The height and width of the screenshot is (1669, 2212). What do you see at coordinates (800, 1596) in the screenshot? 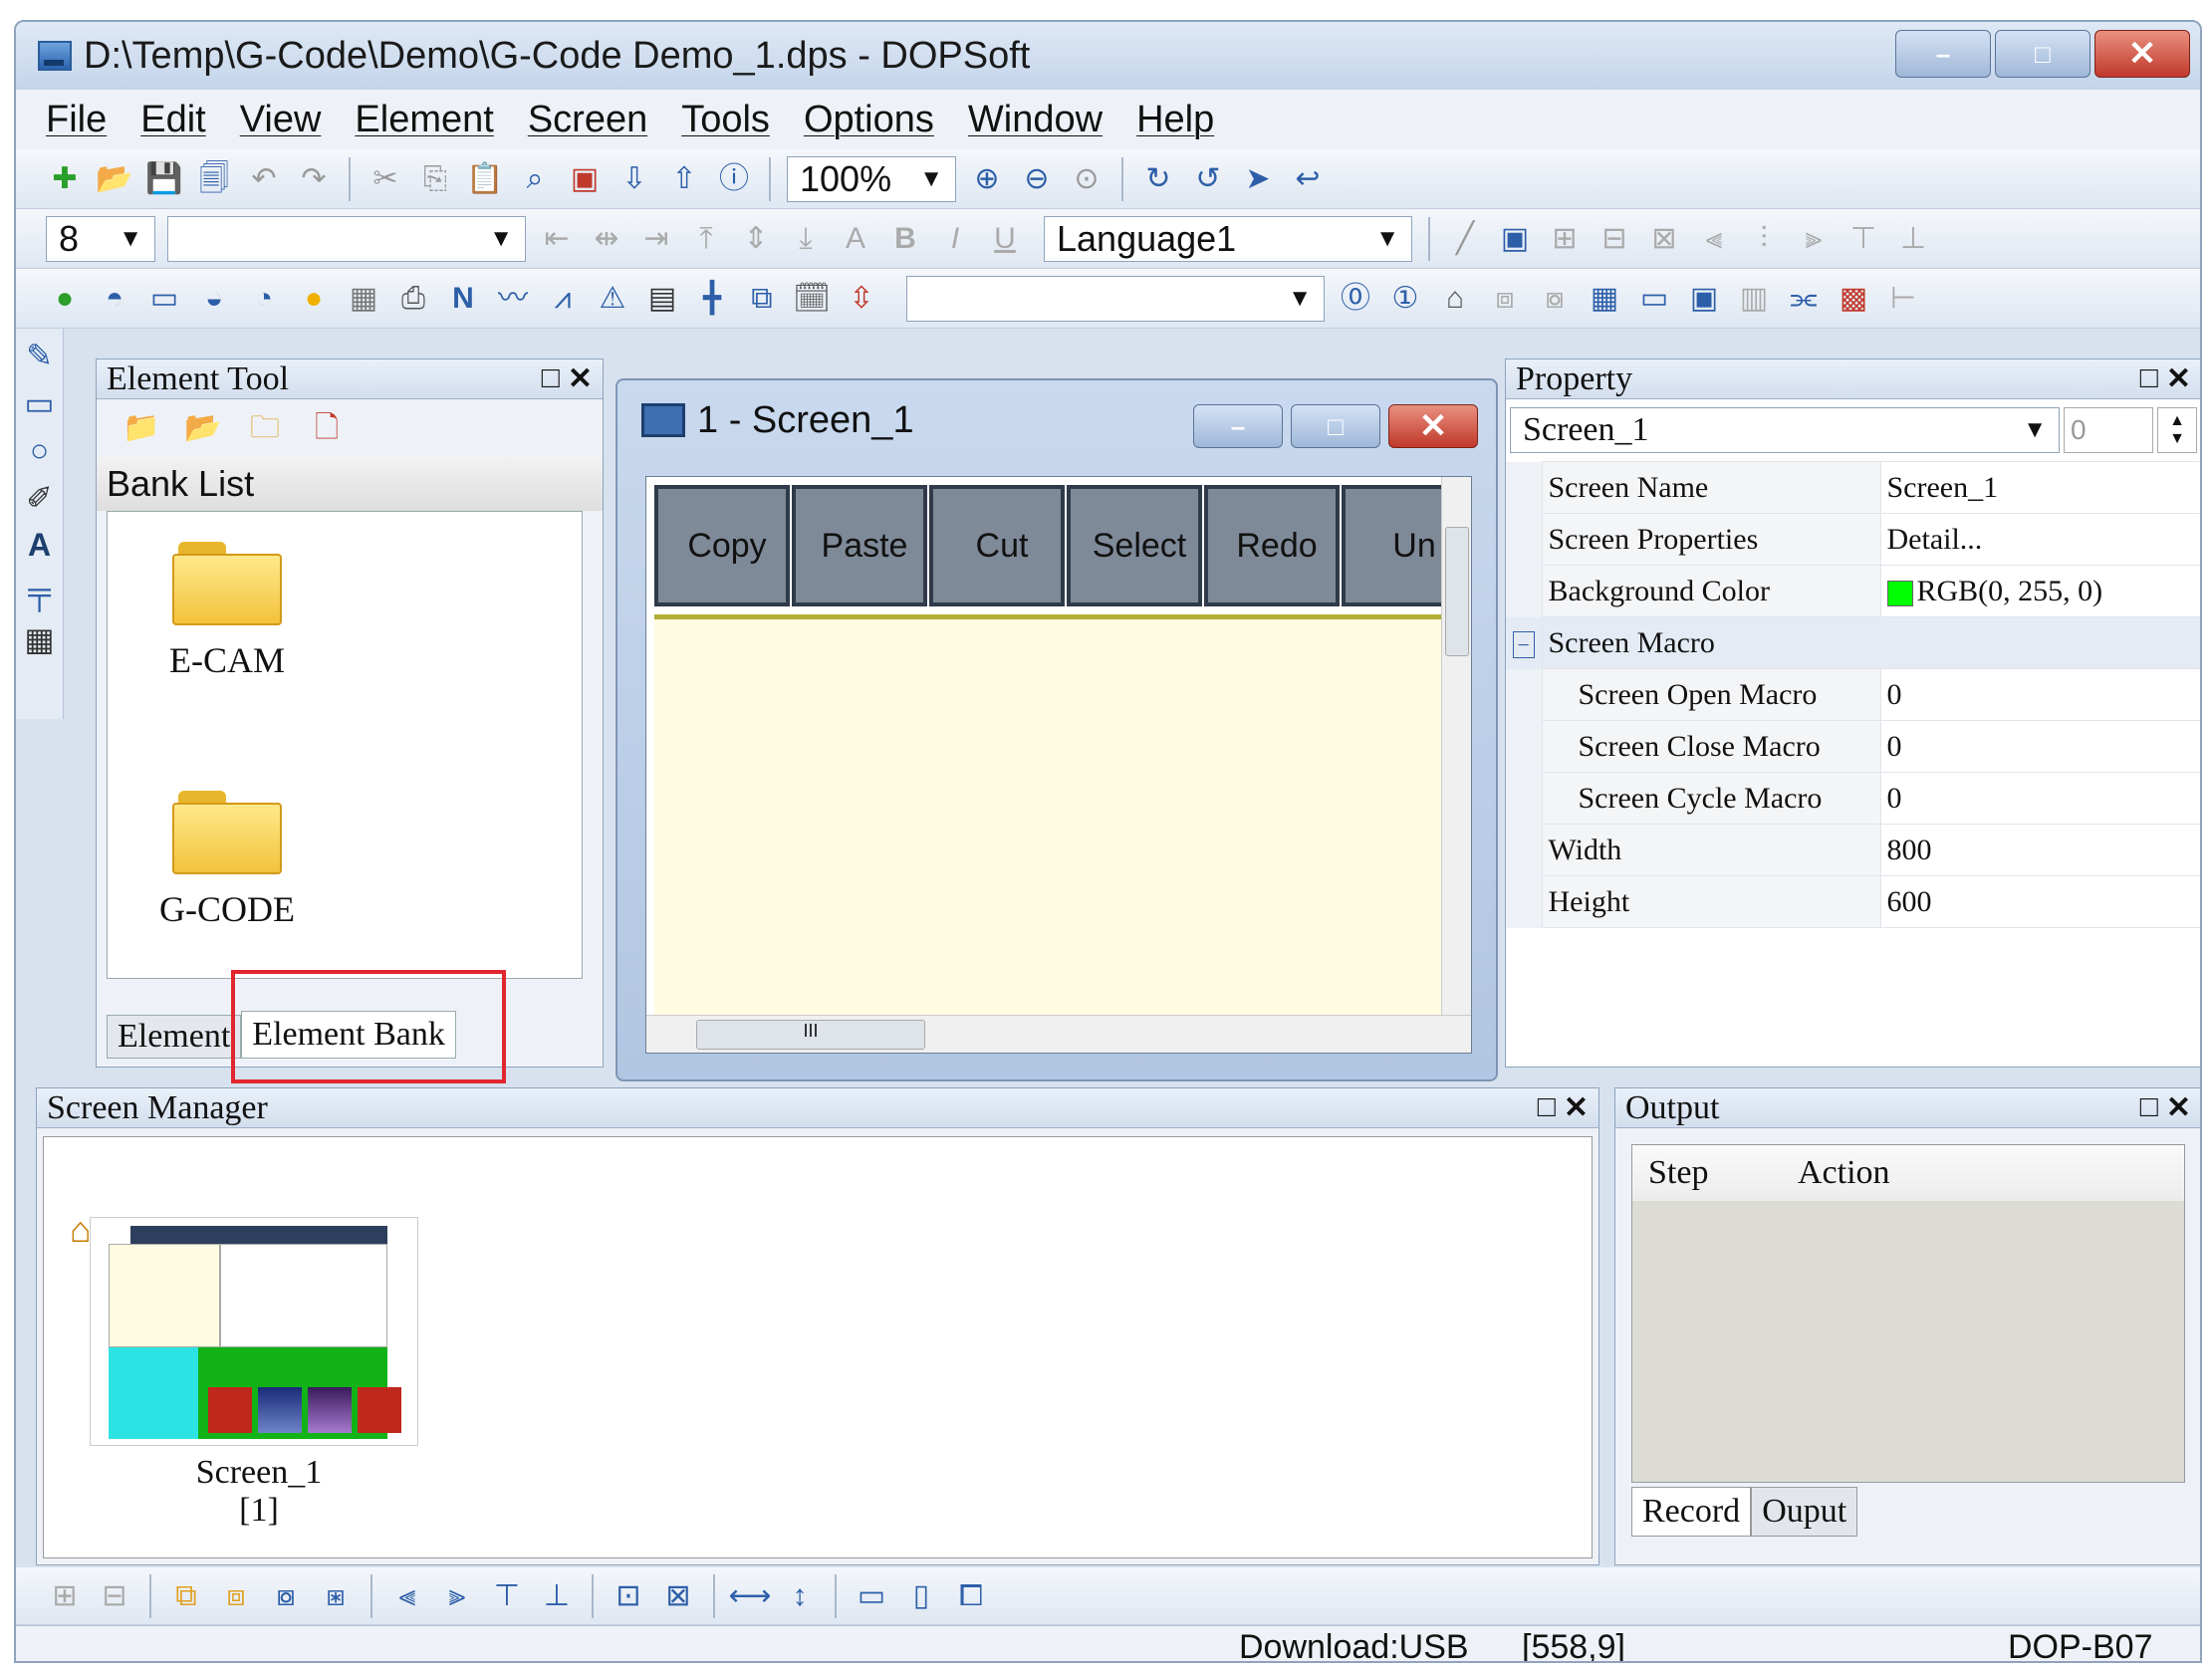
I see `space-vertical-icon: ↕` at bounding box center [800, 1596].